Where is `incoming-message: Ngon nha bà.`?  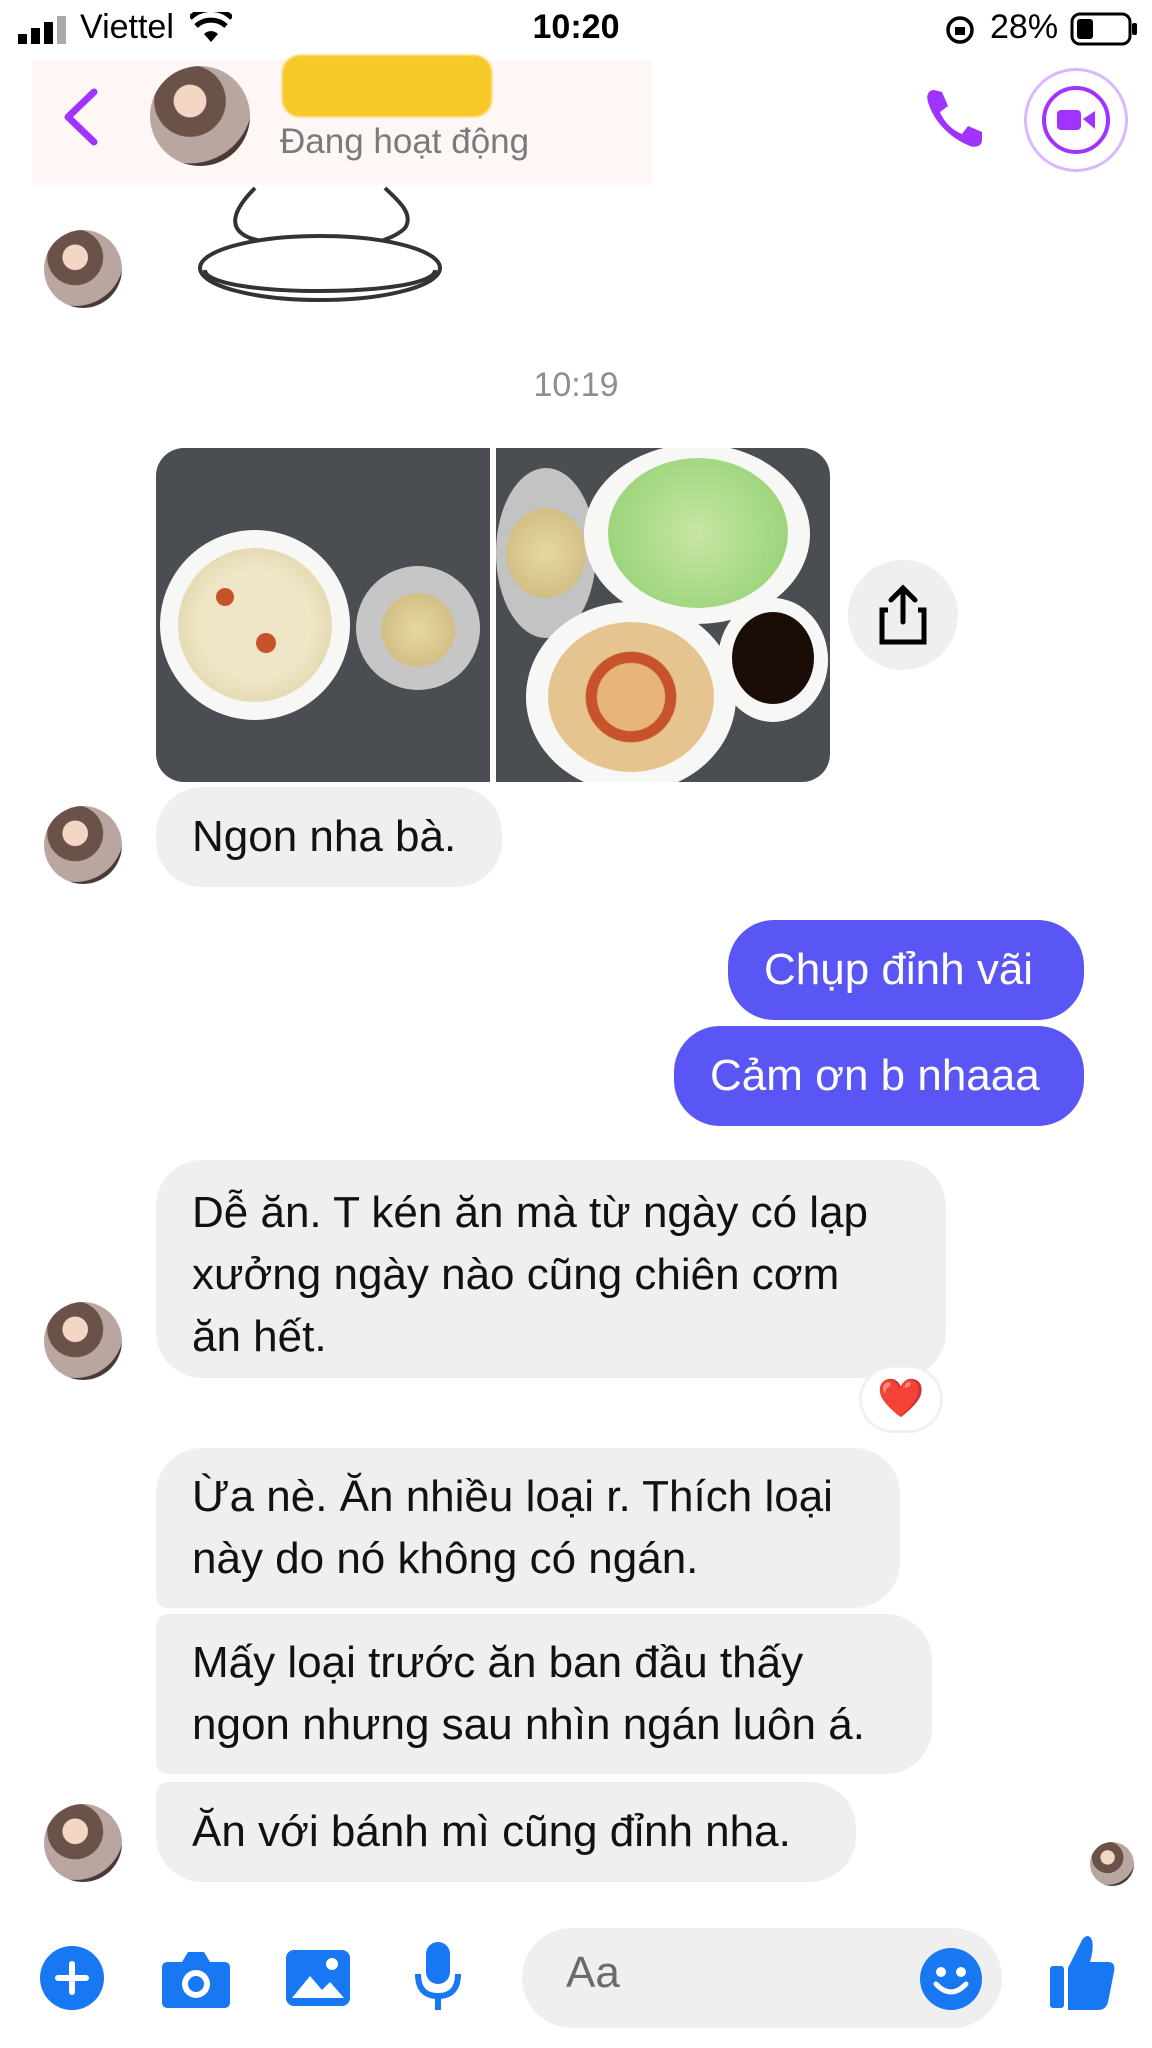
incoming-message: Ngon nha bà. is located at coordinates (329, 837).